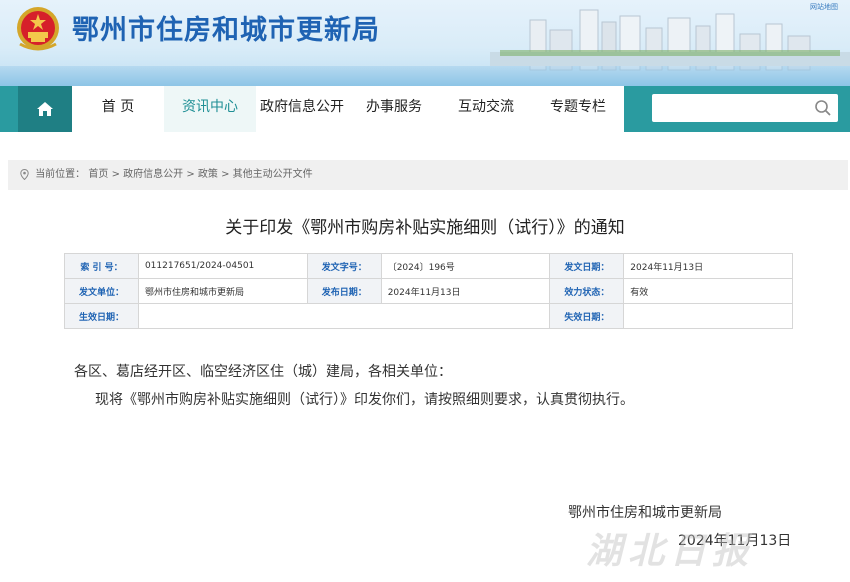 The image size is (850, 582). I want to click on breadcrumb-item-policy: 政策, so click(208, 174).